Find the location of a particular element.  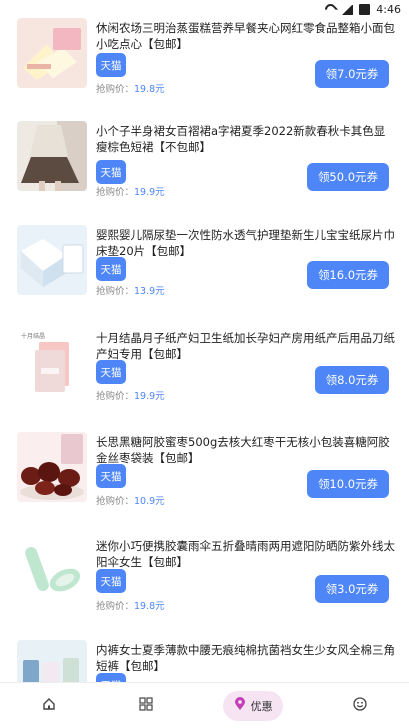

nav-category is located at coordinates (146, 706).